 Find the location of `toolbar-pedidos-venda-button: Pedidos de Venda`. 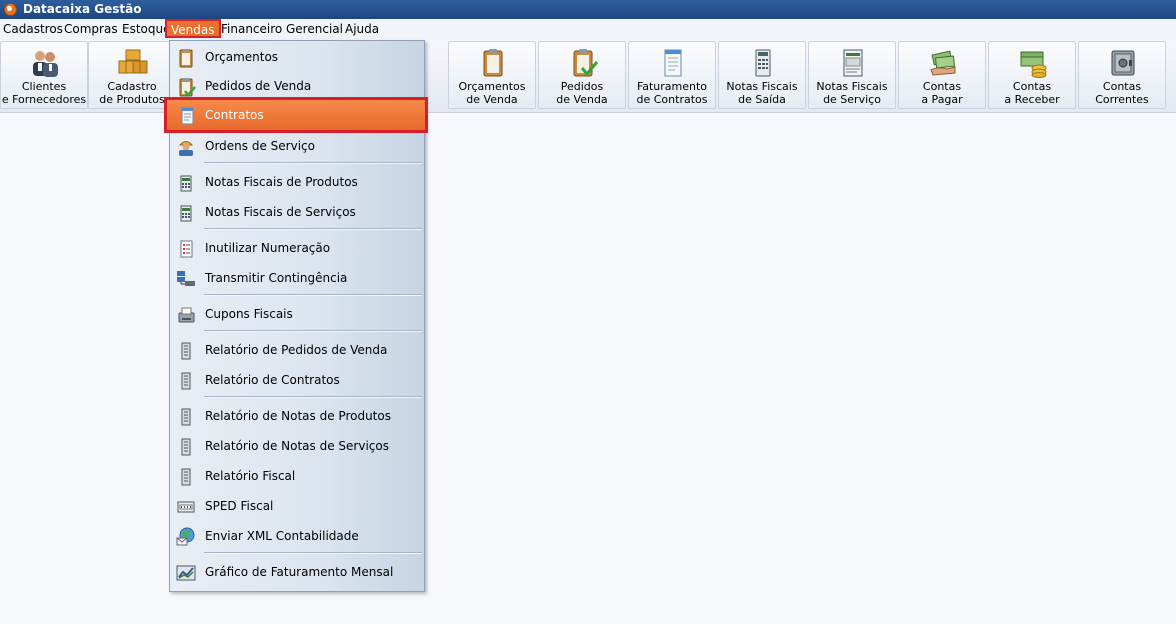

toolbar-pedidos-venda-button: Pedidos de Venda is located at coordinates (582, 75).